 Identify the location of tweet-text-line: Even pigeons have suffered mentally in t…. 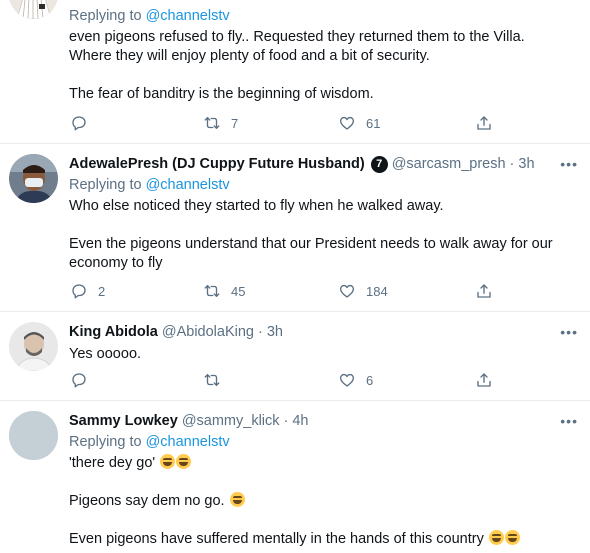
(276, 539).